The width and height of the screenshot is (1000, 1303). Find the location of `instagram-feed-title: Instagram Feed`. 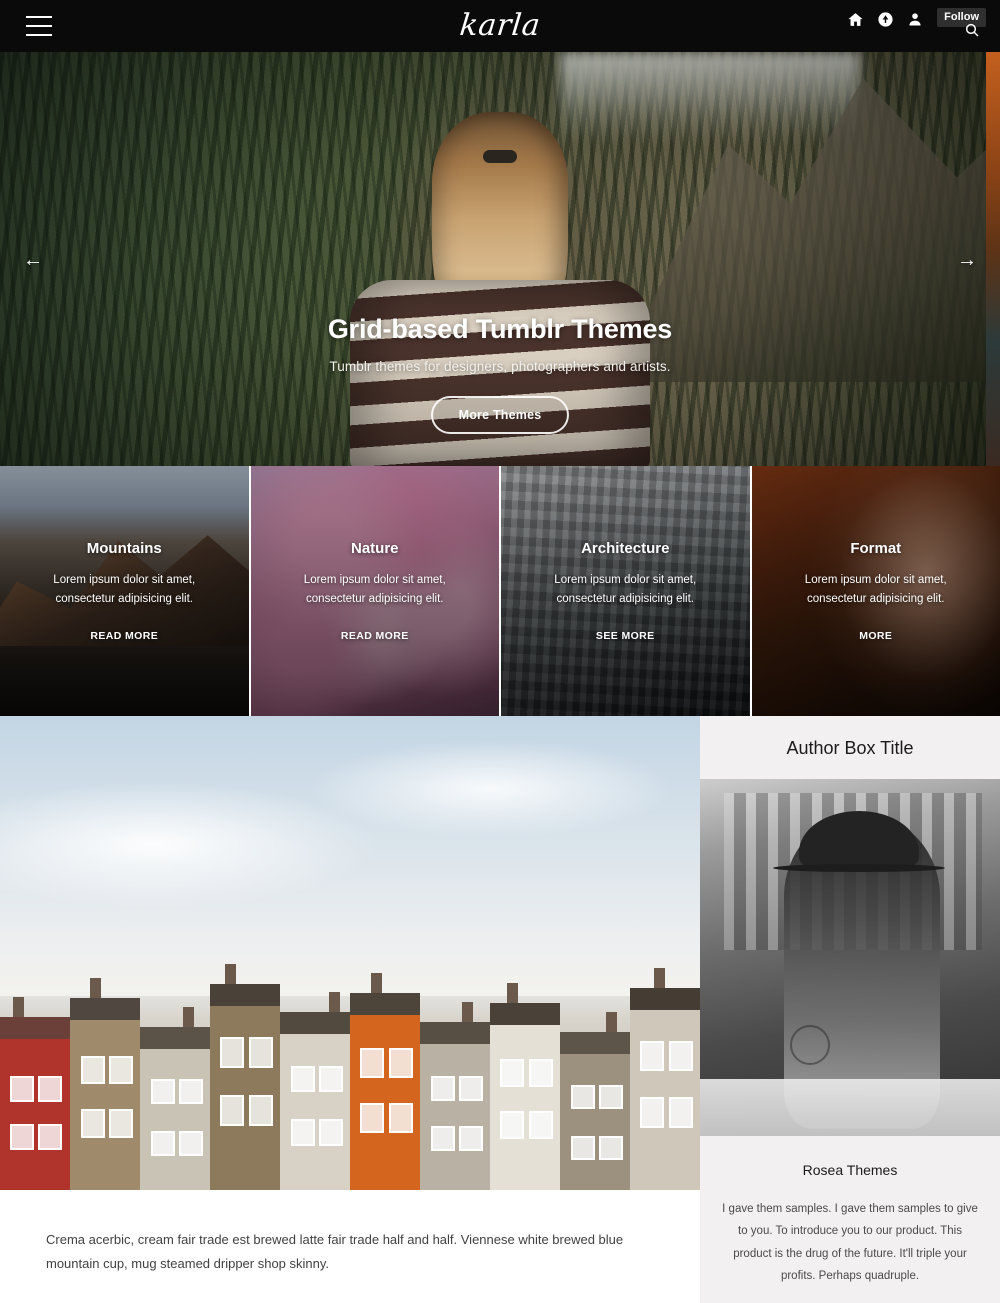

instagram-feed-title: Instagram Feed is located at coordinates (850, 1295).